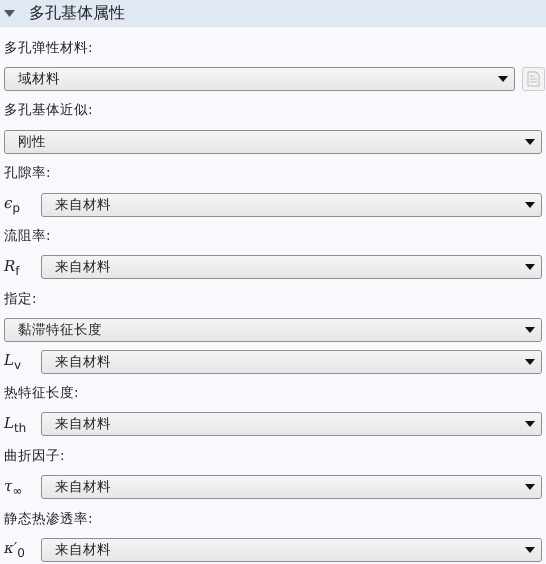  What do you see at coordinates (20, 299) in the screenshot?
I see `field-label: 指定:` at bounding box center [20, 299].